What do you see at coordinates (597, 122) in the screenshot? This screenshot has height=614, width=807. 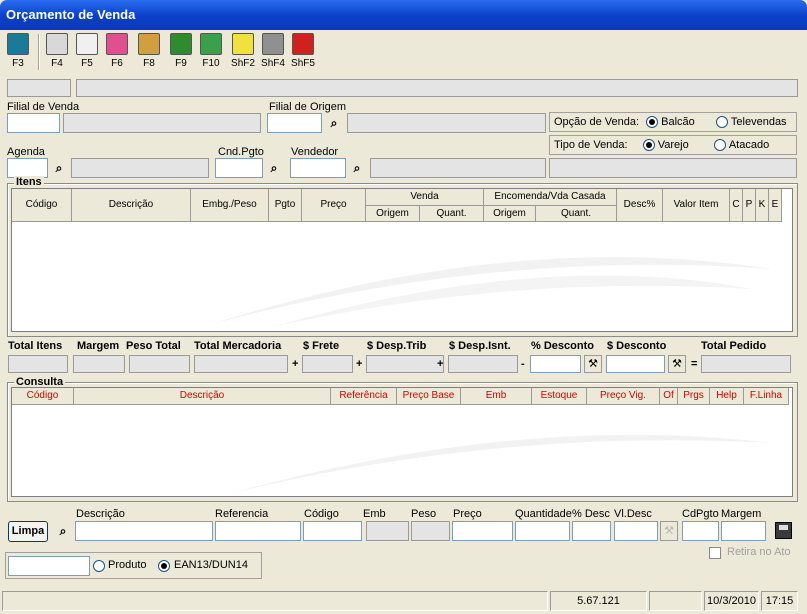 I see `opcao-venda-label: Opção de Venda:` at bounding box center [597, 122].